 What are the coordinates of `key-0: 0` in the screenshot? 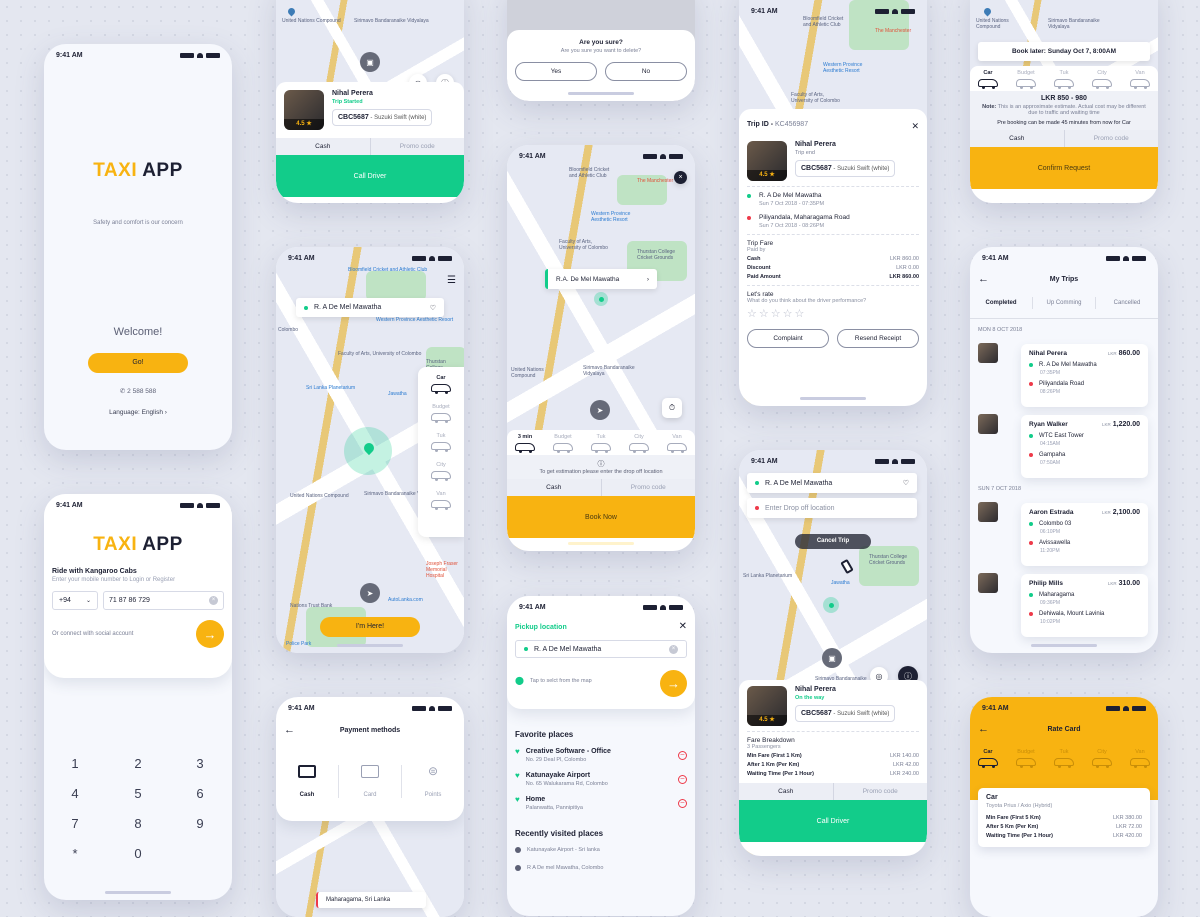 It's located at (138, 853).